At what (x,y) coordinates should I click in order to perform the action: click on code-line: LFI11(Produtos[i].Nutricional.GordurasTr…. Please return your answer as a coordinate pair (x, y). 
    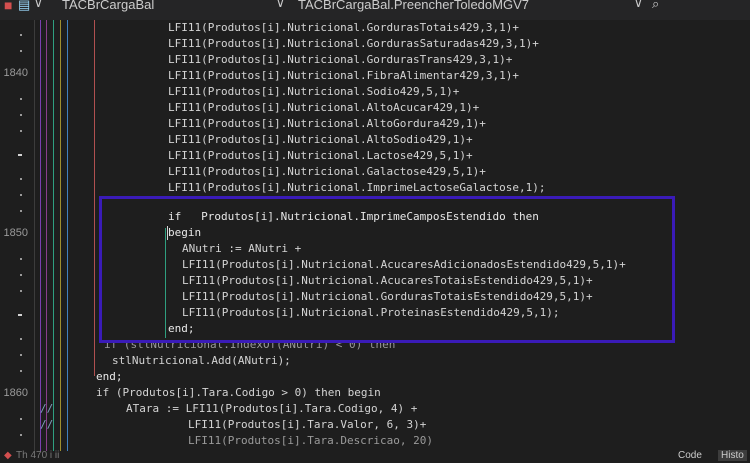
    Looking at the image, I should click on (340, 59).